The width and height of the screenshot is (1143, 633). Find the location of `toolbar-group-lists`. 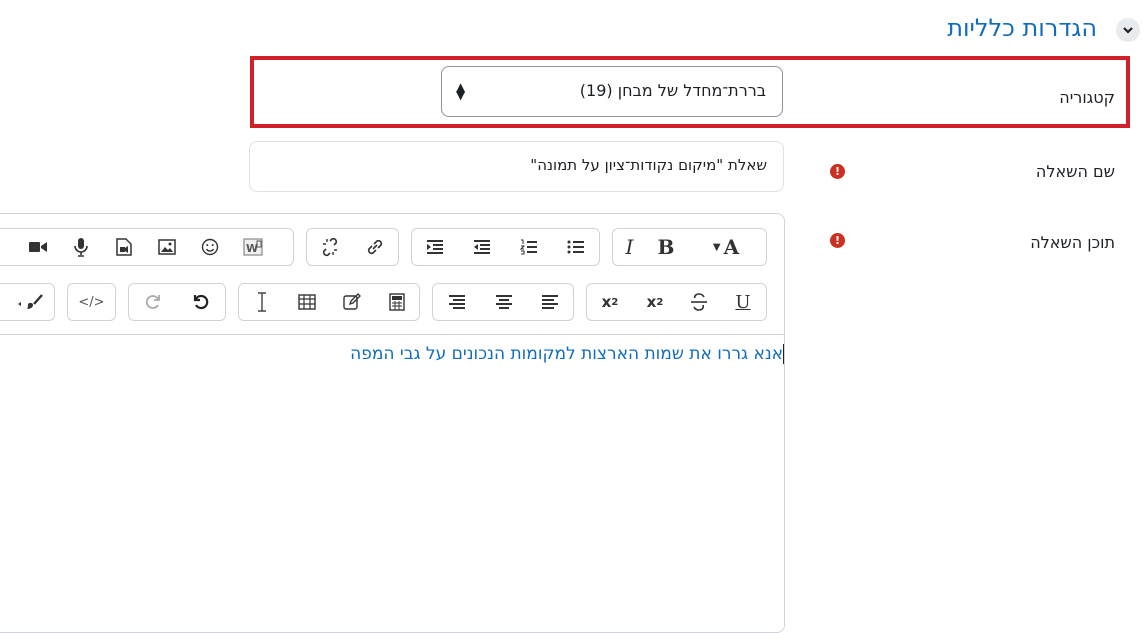

toolbar-group-lists is located at coordinates (505, 247).